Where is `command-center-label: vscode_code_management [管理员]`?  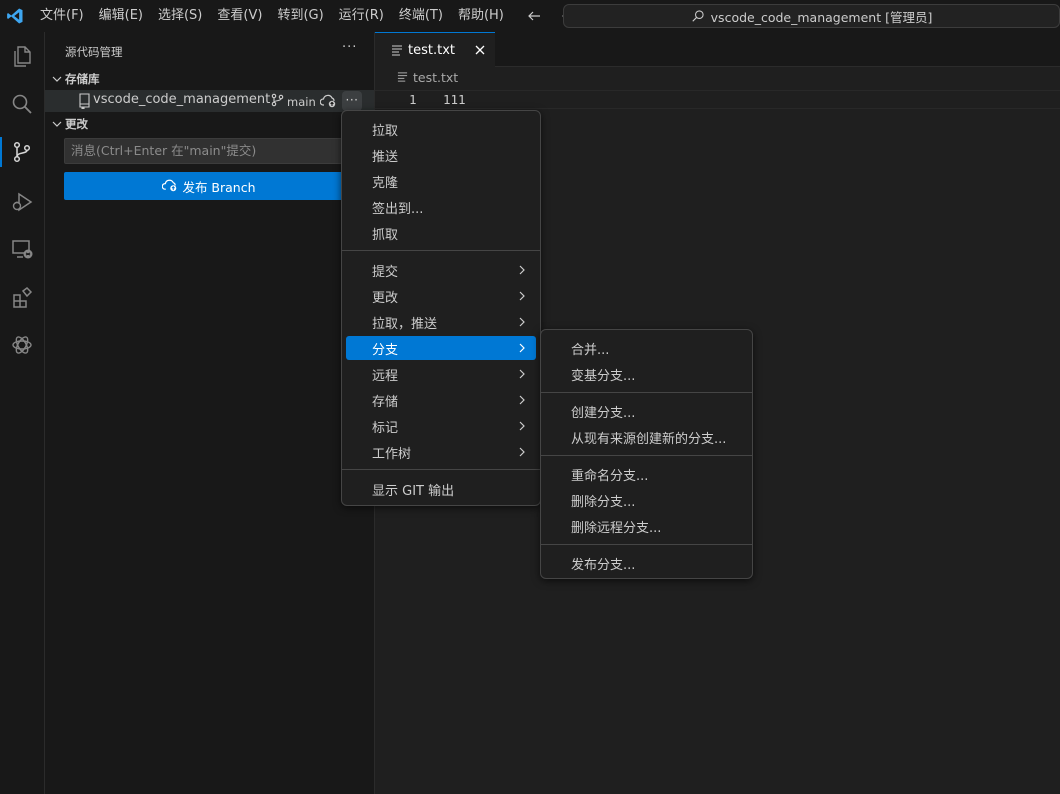 command-center-label: vscode_code_management [管理员] is located at coordinates (821, 17).